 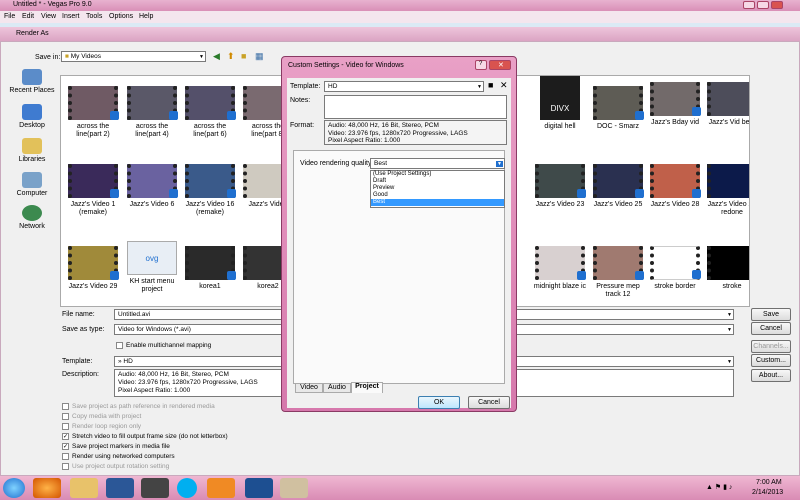 I want to click on file-label: Jazz's Video 1 (remake), so click(x=93, y=208).